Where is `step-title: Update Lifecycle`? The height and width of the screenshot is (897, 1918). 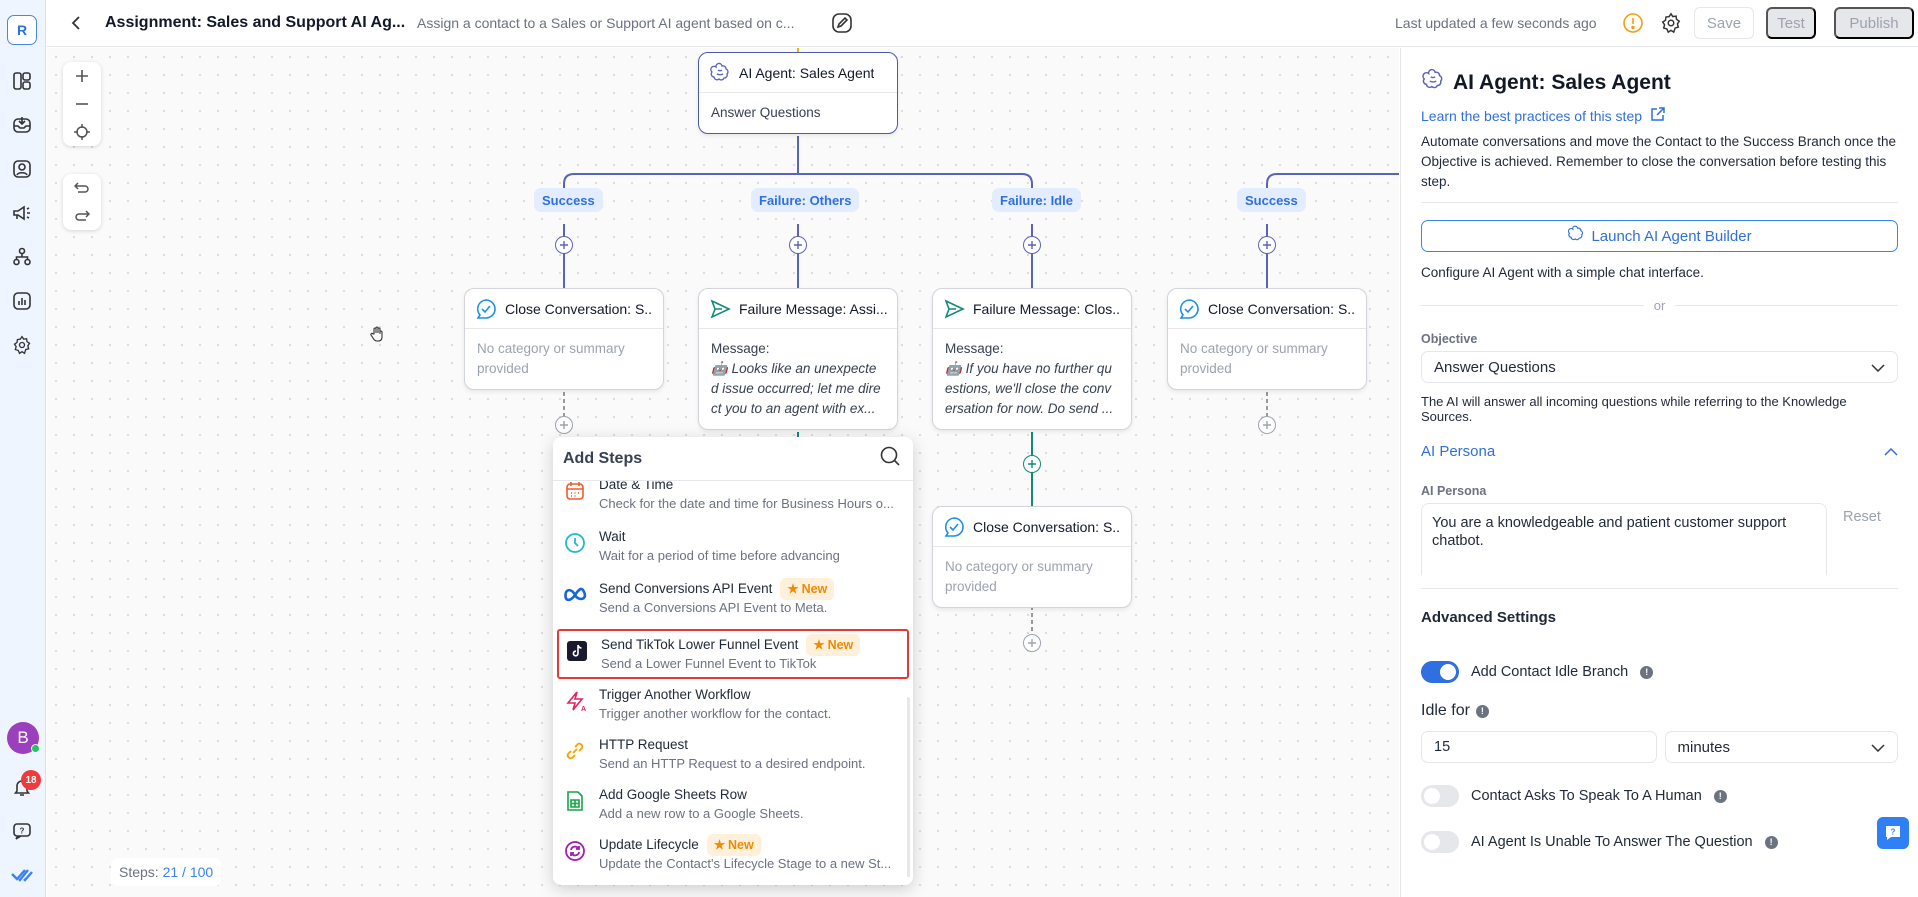
step-title: Update Lifecycle is located at coordinates (649, 844).